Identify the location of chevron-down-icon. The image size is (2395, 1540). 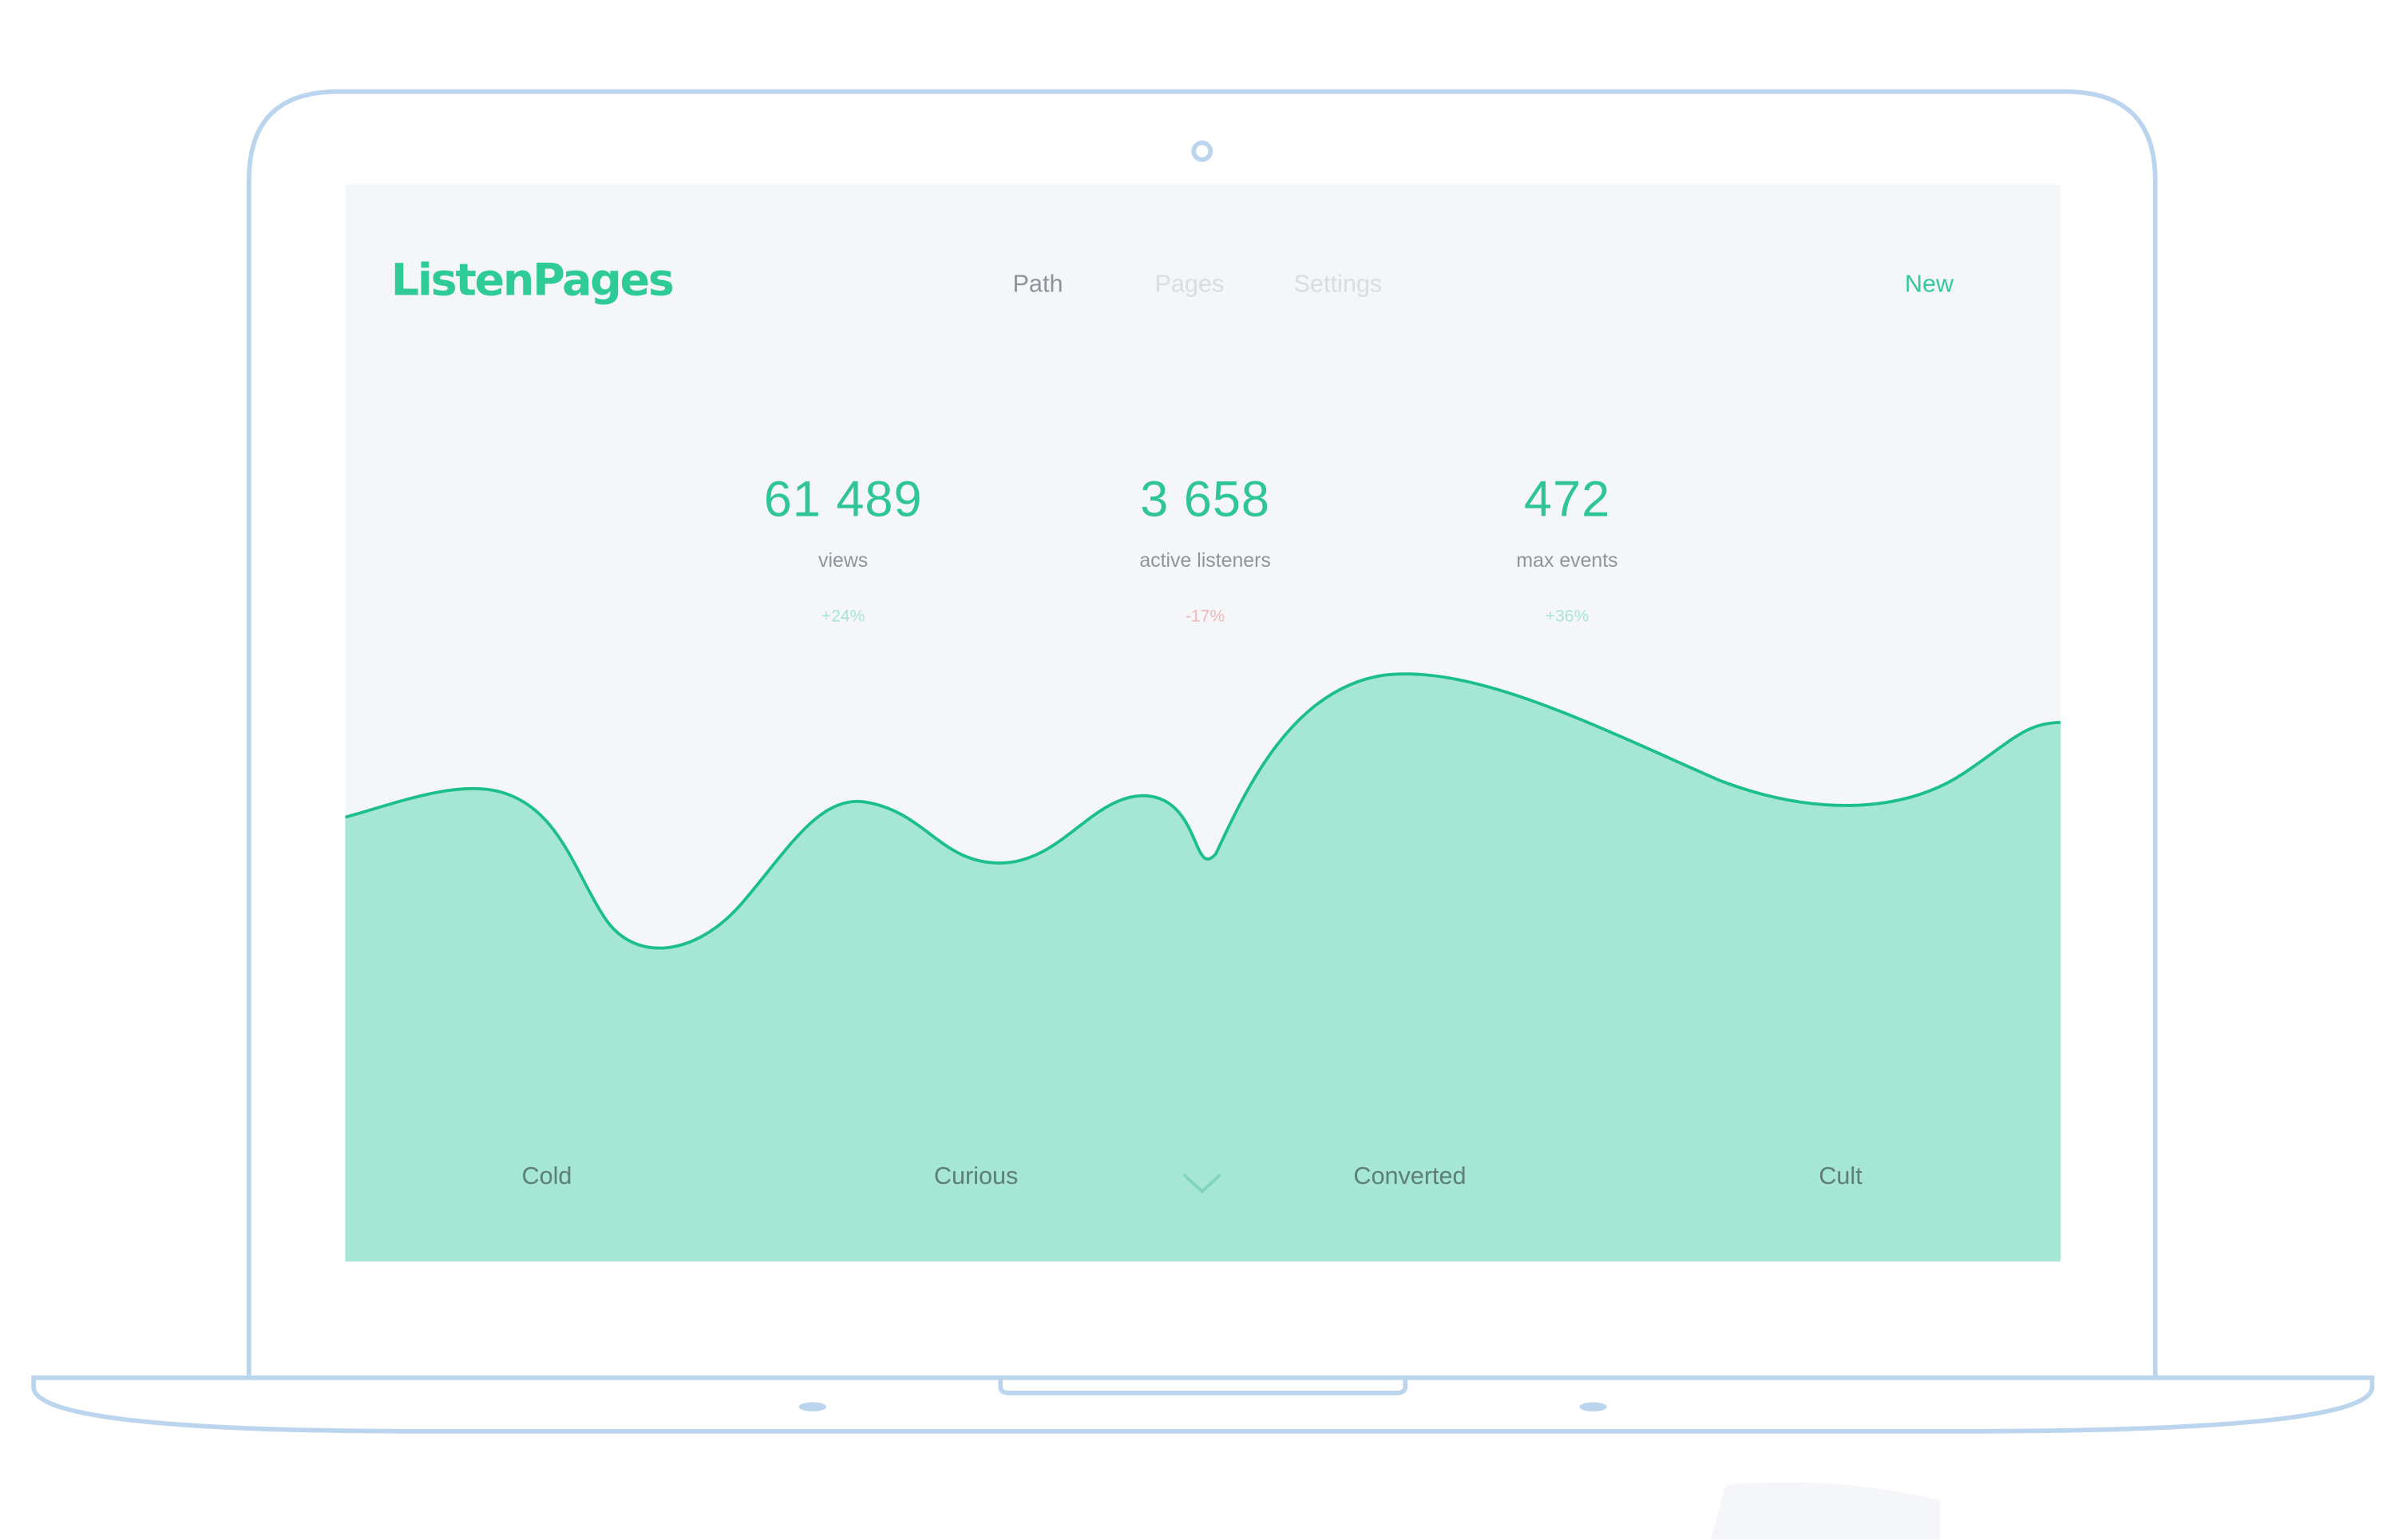
(1202, 1184).